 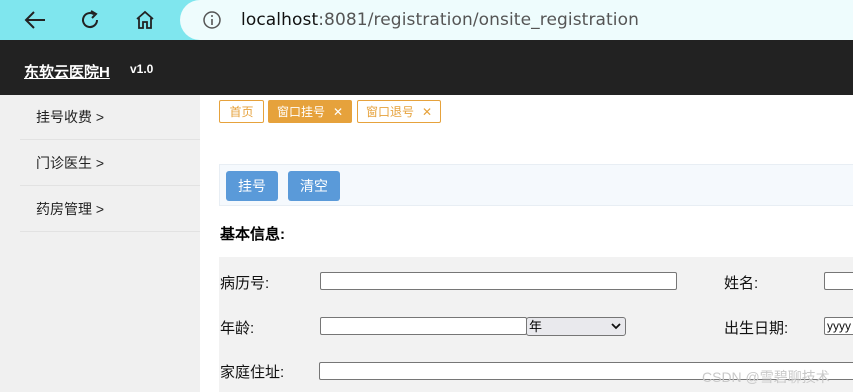 I want to click on register-button: 挂号, so click(x=252, y=186).